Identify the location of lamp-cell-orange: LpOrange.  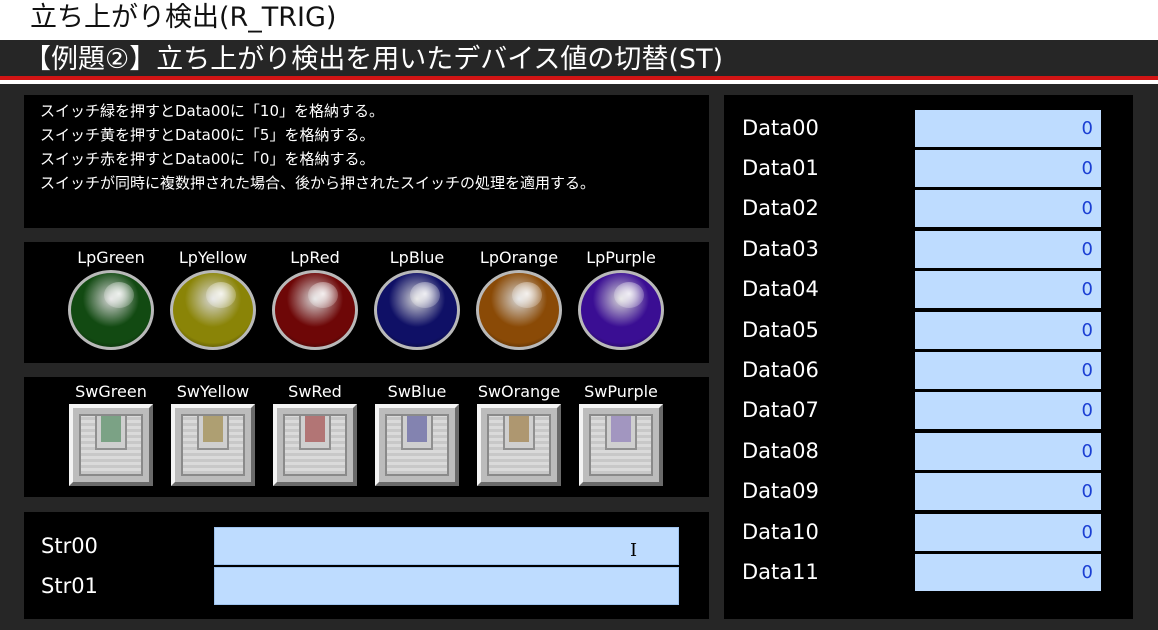
(519, 258).